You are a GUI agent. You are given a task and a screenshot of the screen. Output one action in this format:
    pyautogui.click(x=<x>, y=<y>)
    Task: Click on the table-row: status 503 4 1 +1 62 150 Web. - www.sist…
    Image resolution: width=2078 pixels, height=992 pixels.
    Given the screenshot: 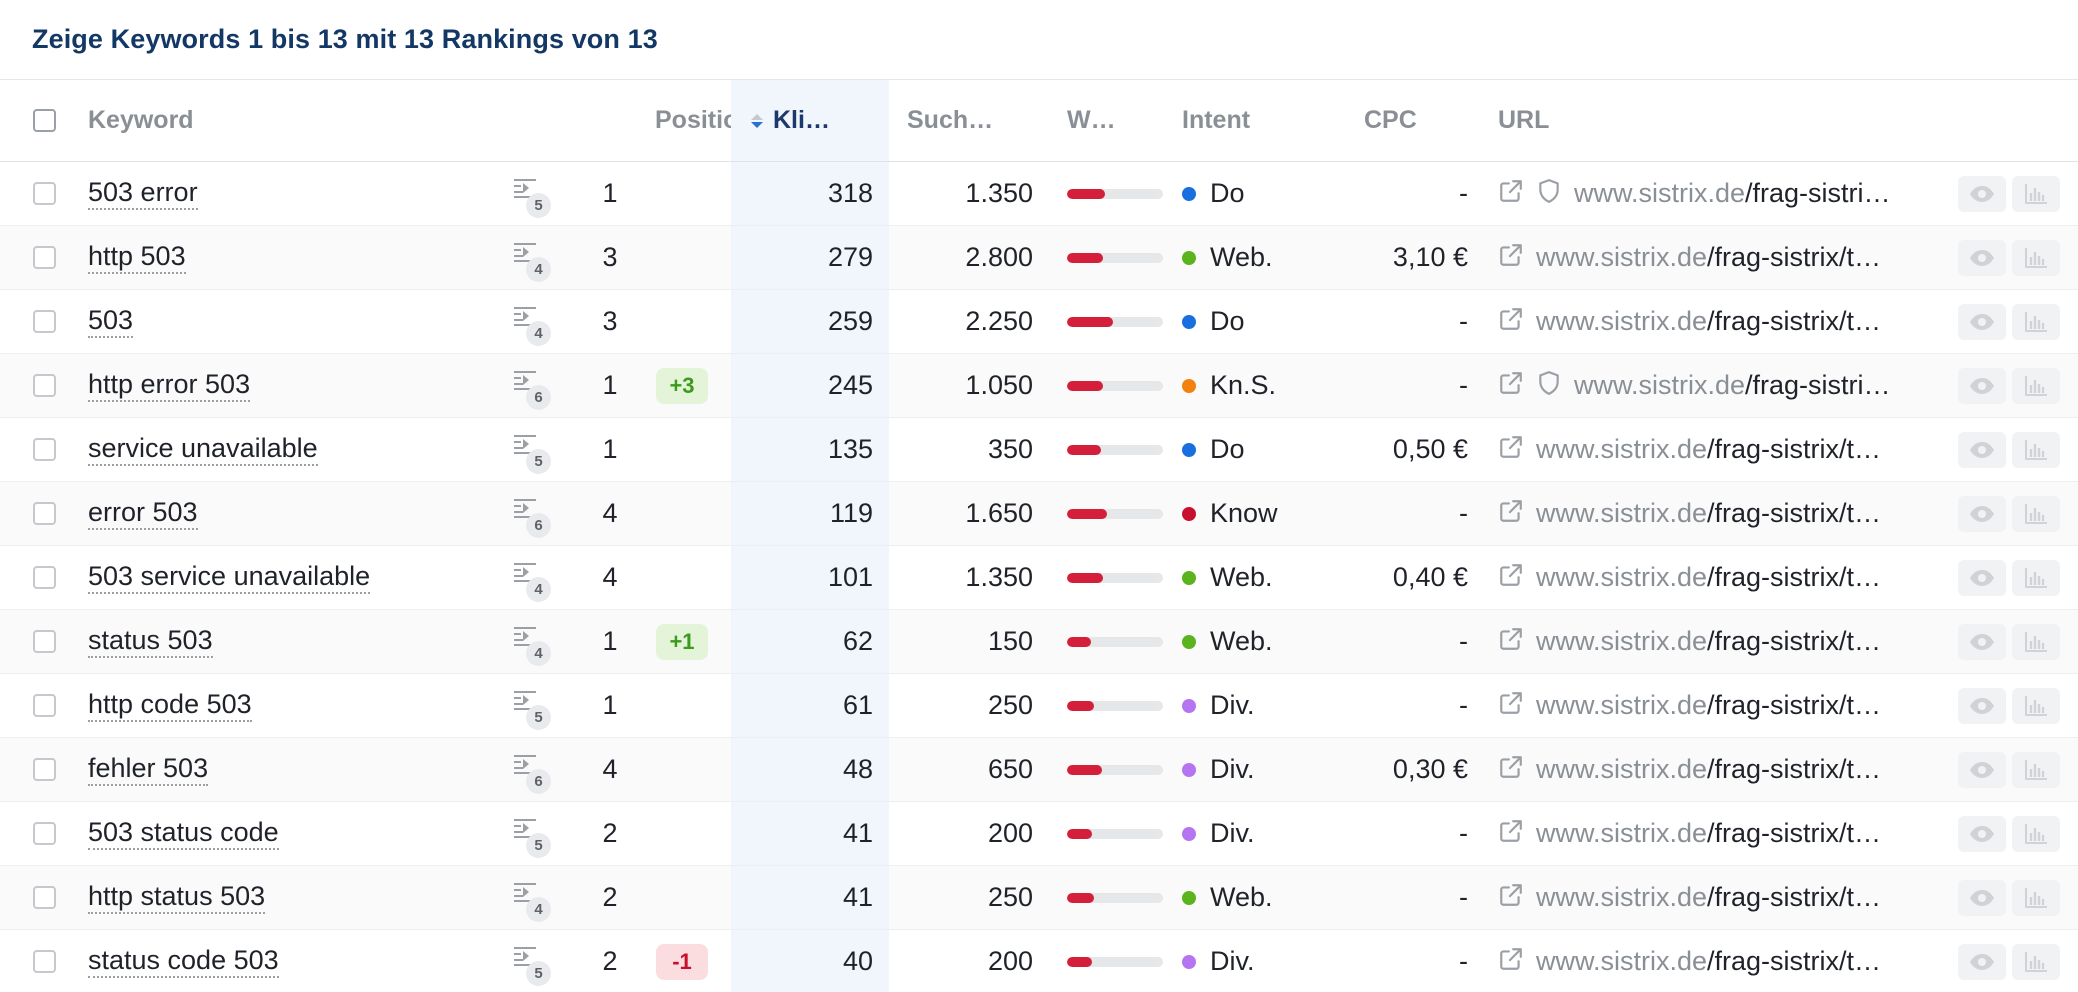 What is the action you would take?
    pyautogui.click(x=1039, y=642)
    